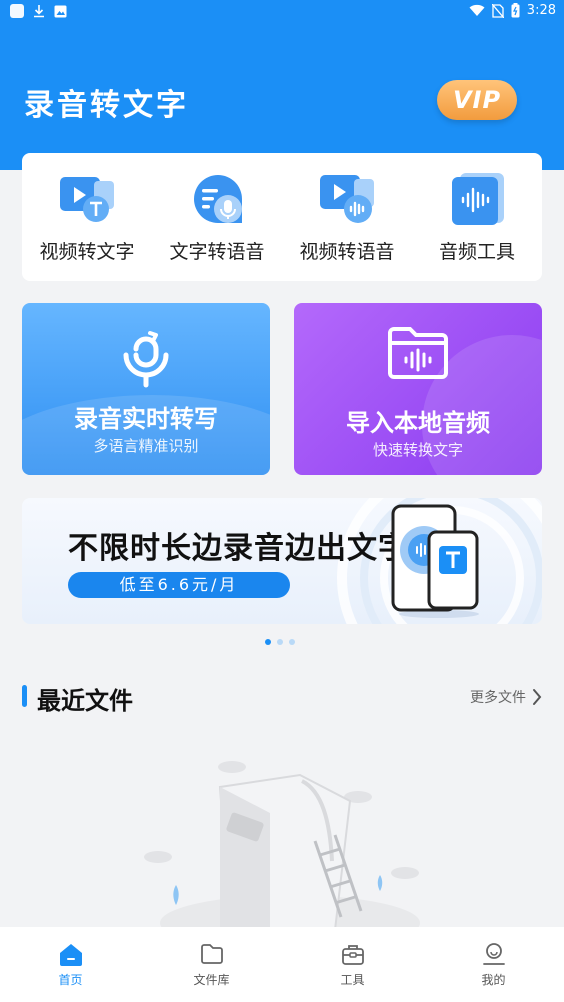  Describe the element at coordinates (494, 954) in the screenshot. I see `profile-icon` at that location.